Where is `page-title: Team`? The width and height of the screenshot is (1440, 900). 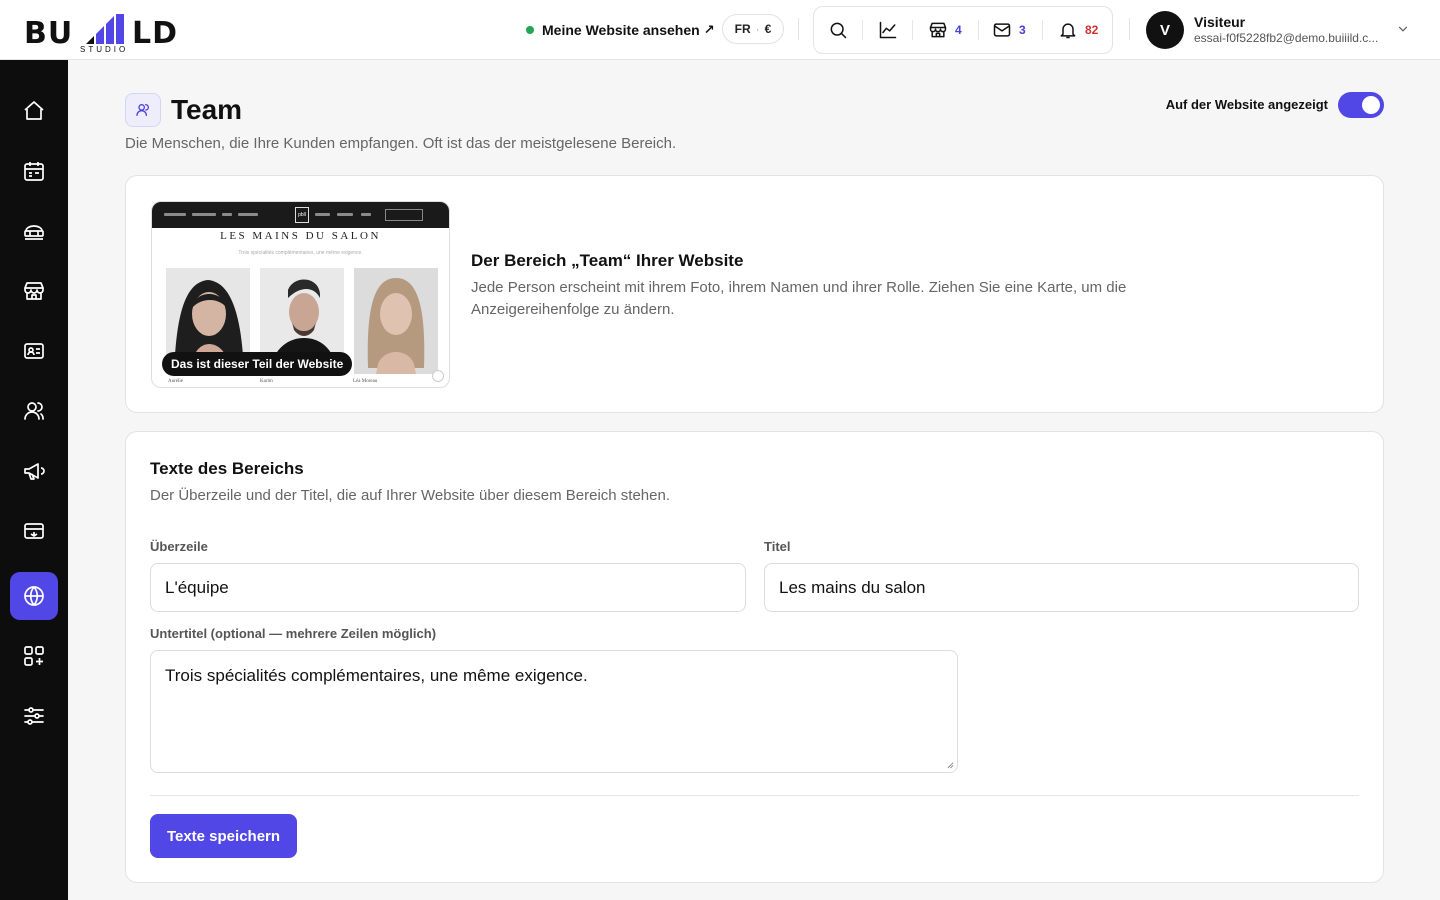 page-title: Team is located at coordinates (207, 109).